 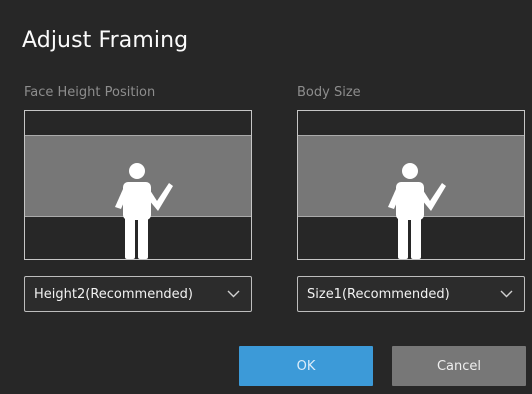 I want to click on ok-button: OK, so click(x=306, y=366).